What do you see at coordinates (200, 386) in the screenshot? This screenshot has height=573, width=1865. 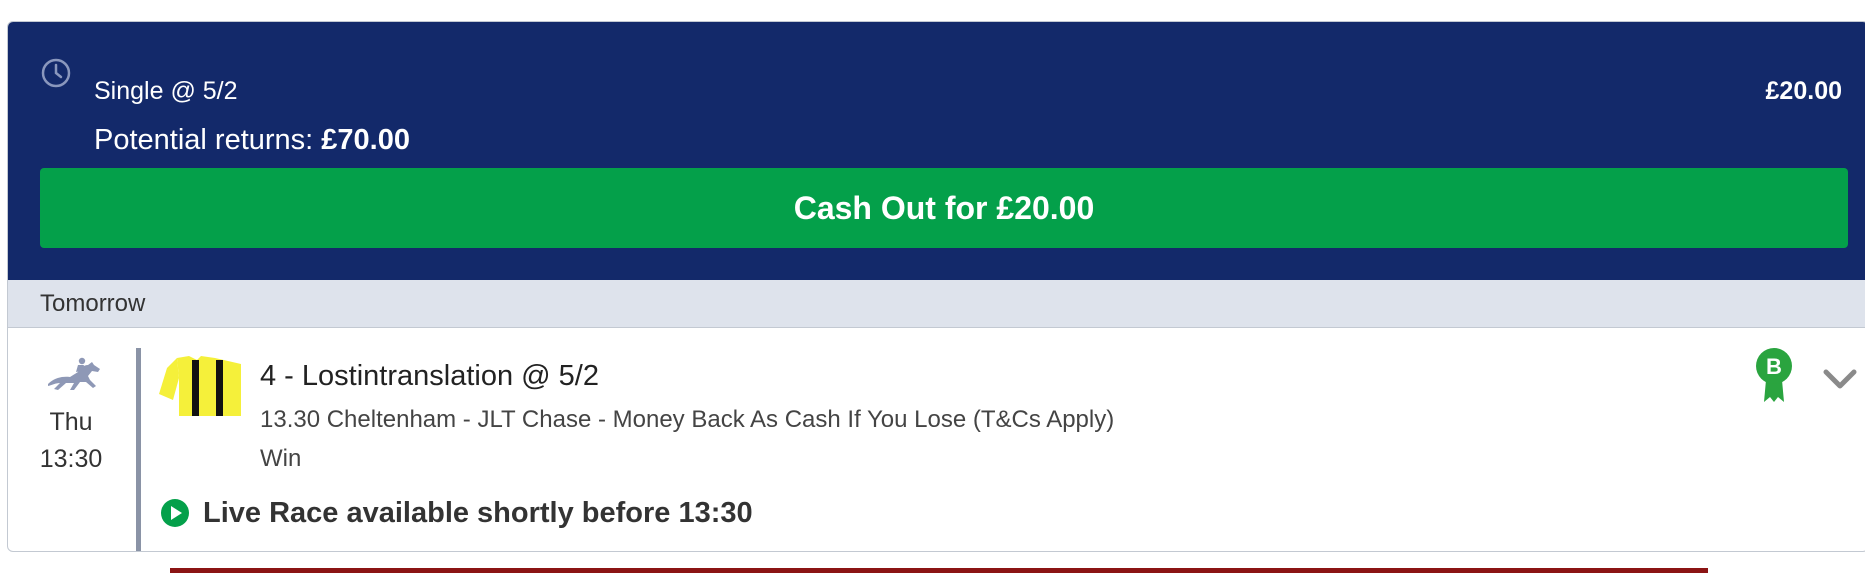 I see `jockey-silks-icon` at bounding box center [200, 386].